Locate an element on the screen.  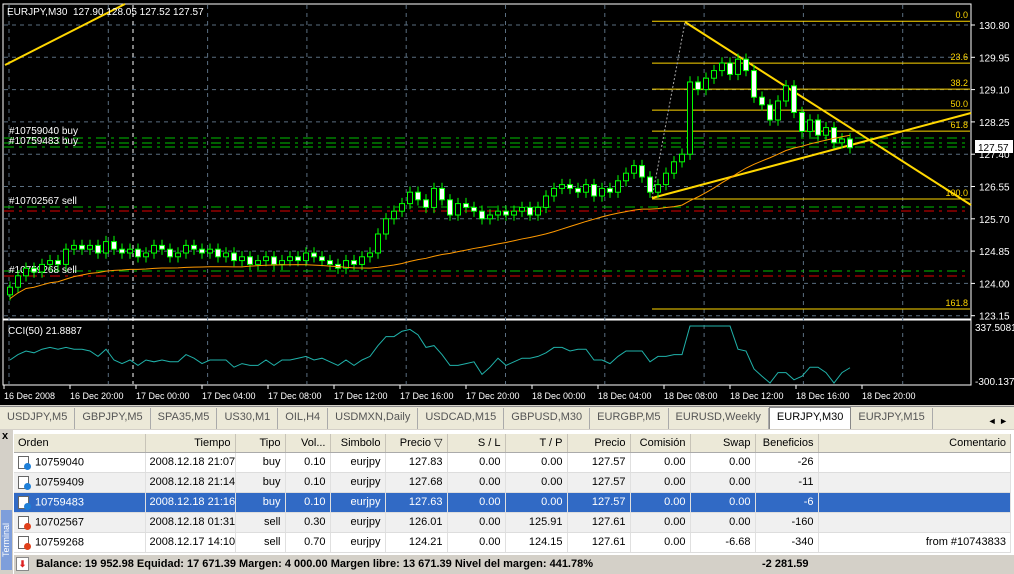
tab-eurgbp-m5: EURGBP,M5 is located at coordinates (629, 418).